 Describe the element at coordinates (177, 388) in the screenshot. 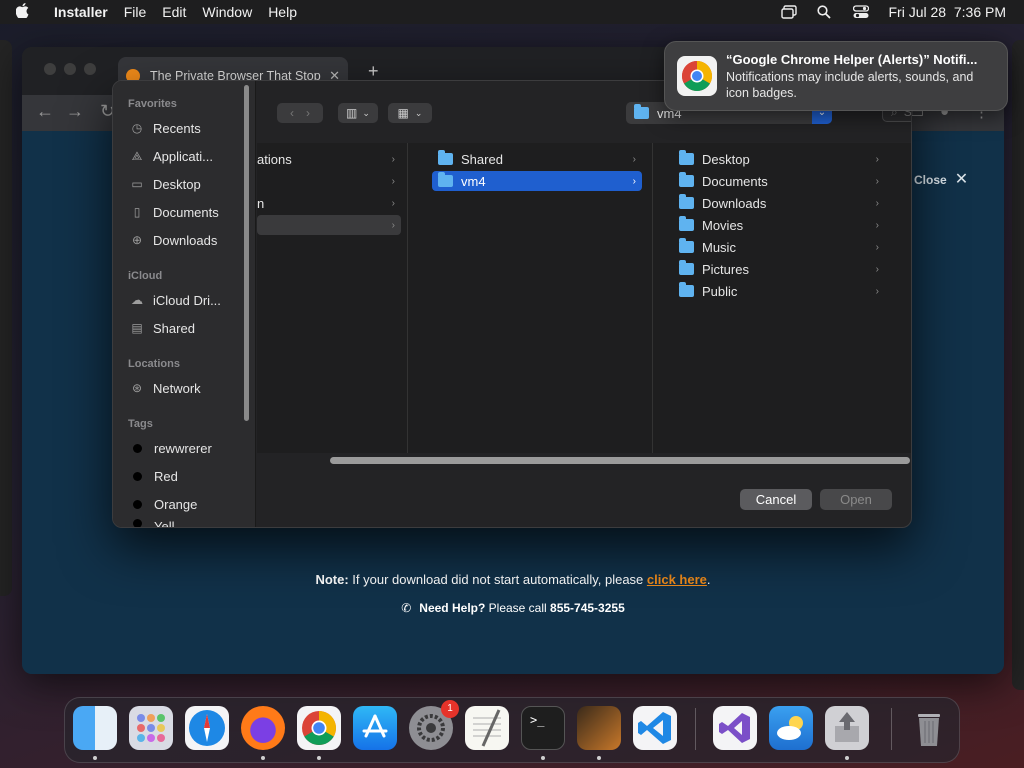

I see `sidebar-item-label: Network` at that location.